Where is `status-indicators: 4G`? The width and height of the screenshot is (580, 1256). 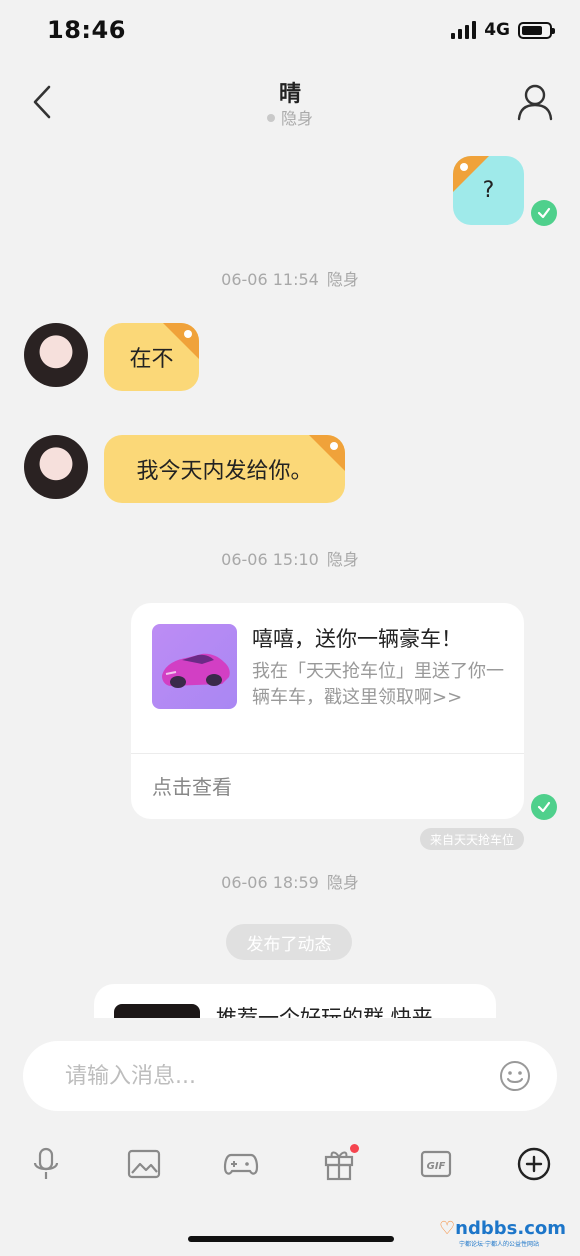 status-indicators: 4G is located at coordinates (503, 30).